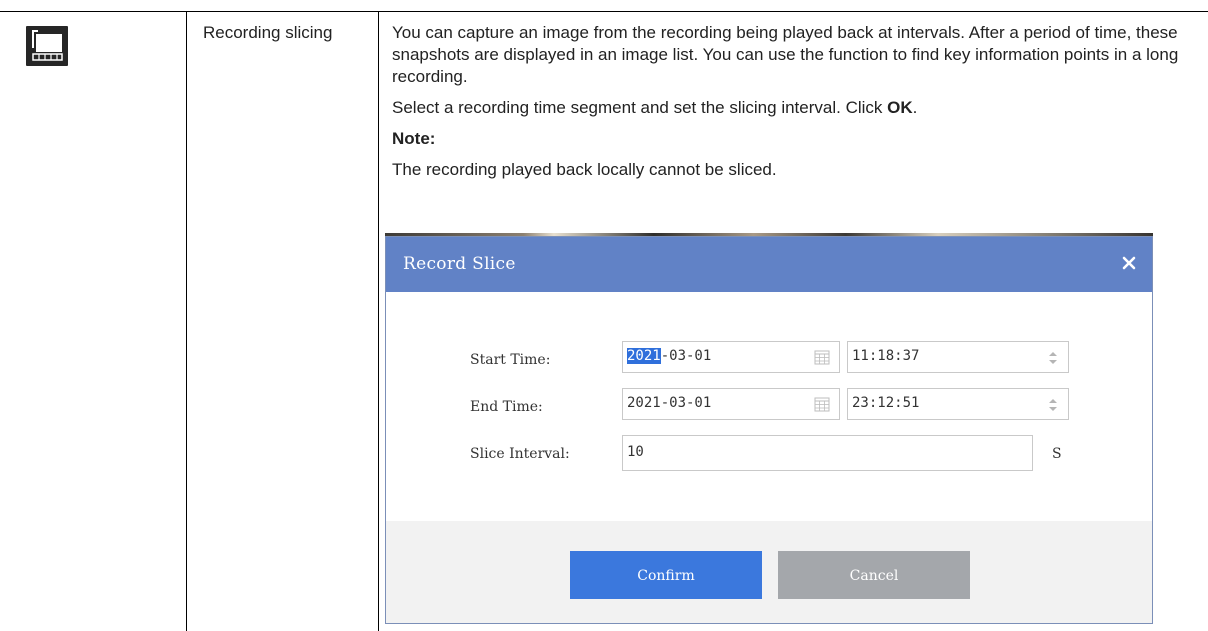  I want to click on close-icon, so click(1129, 263).